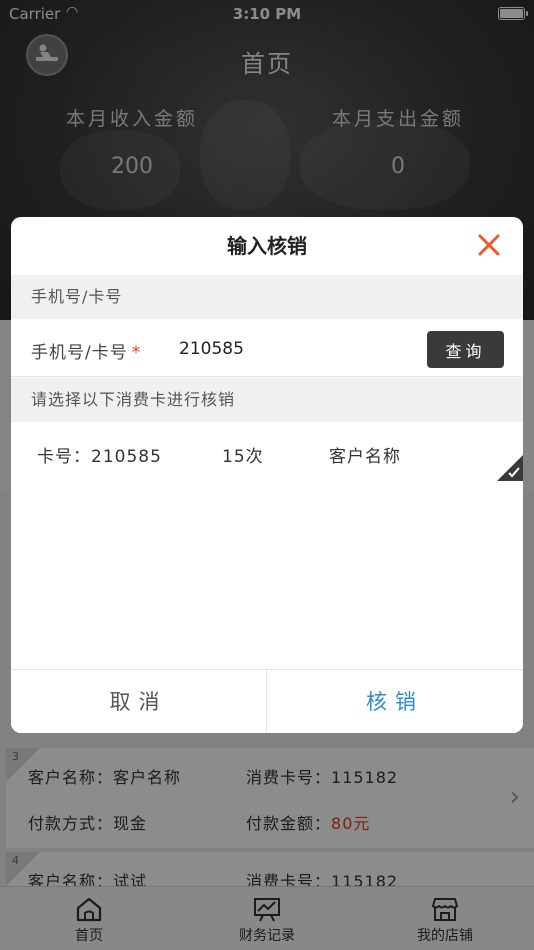 Image resolution: width=534 pixels, height=950 pixels. I want to click on card-customer-name: 客户名称, so click(365, 457).